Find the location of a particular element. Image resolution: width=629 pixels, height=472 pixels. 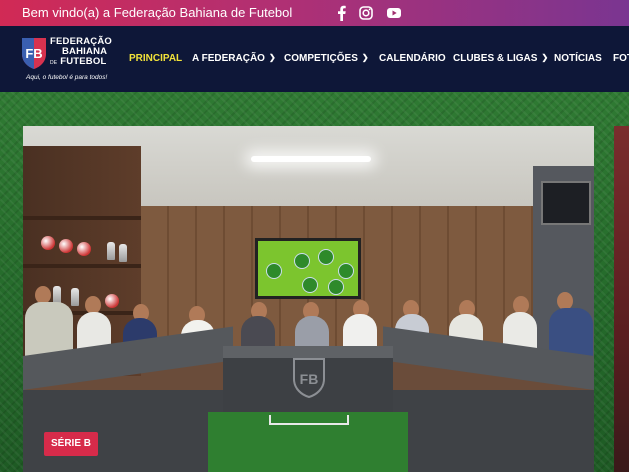

nav-label: A FEDERAÇÃO is located at coordinates (228, 58).